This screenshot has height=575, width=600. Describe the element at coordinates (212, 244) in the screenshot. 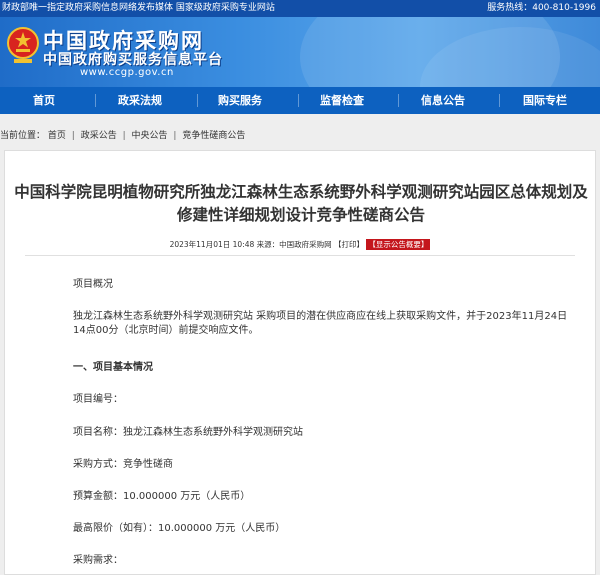

I see `publish-date: 2023年11月01日 10:48` at that location.